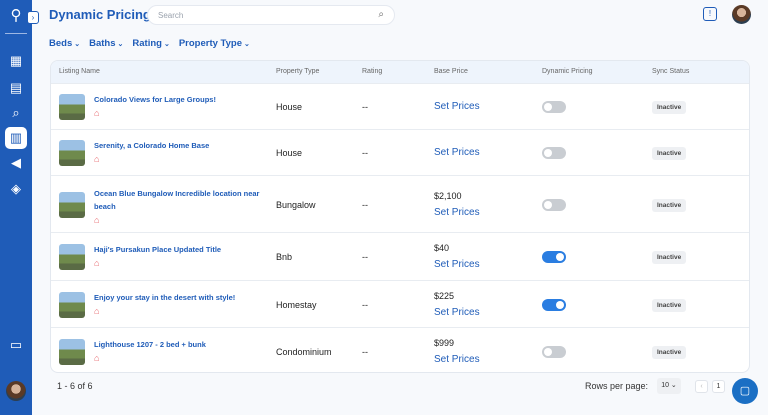 Image resolution: width=768 pixels, height=415 pixels. Describe the element at coordinates (16, 137) in the screenshot. I see `chart-icon: ▥` at that location.